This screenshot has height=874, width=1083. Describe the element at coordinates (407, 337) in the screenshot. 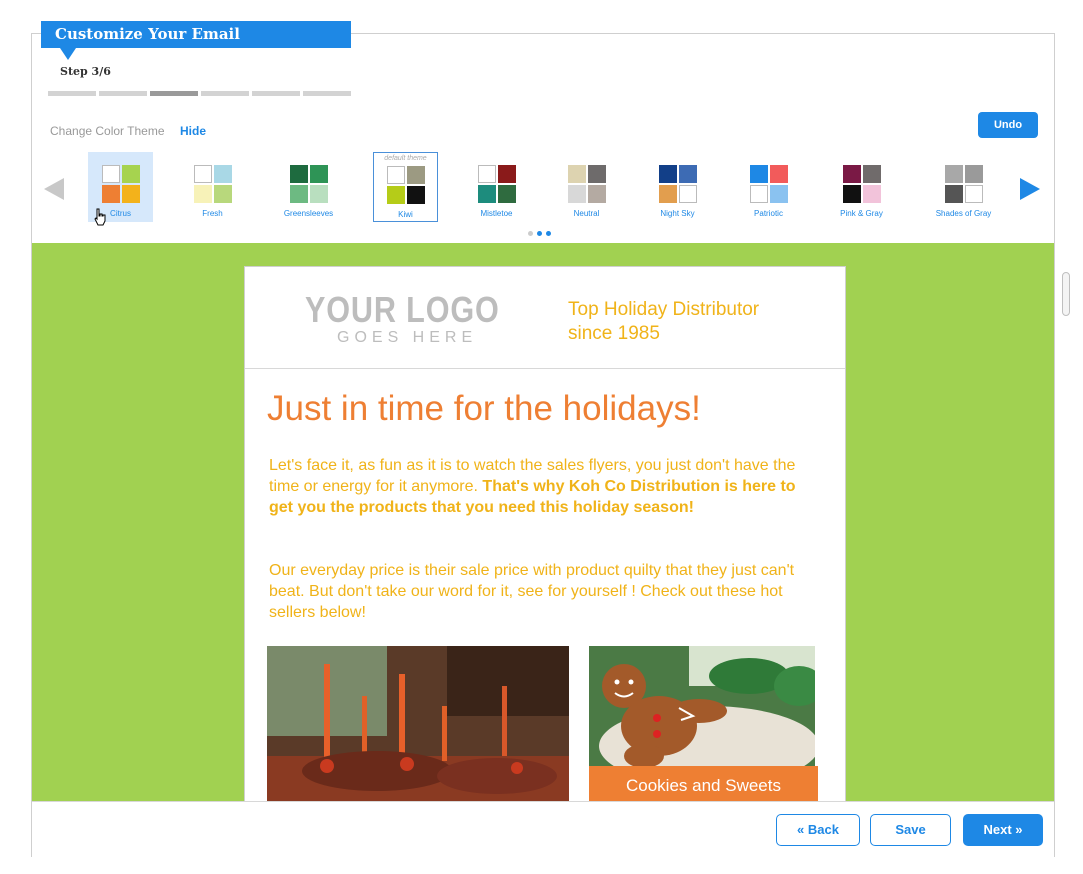

I see `logo-placeholder-sub: GOES HERE` at that location.